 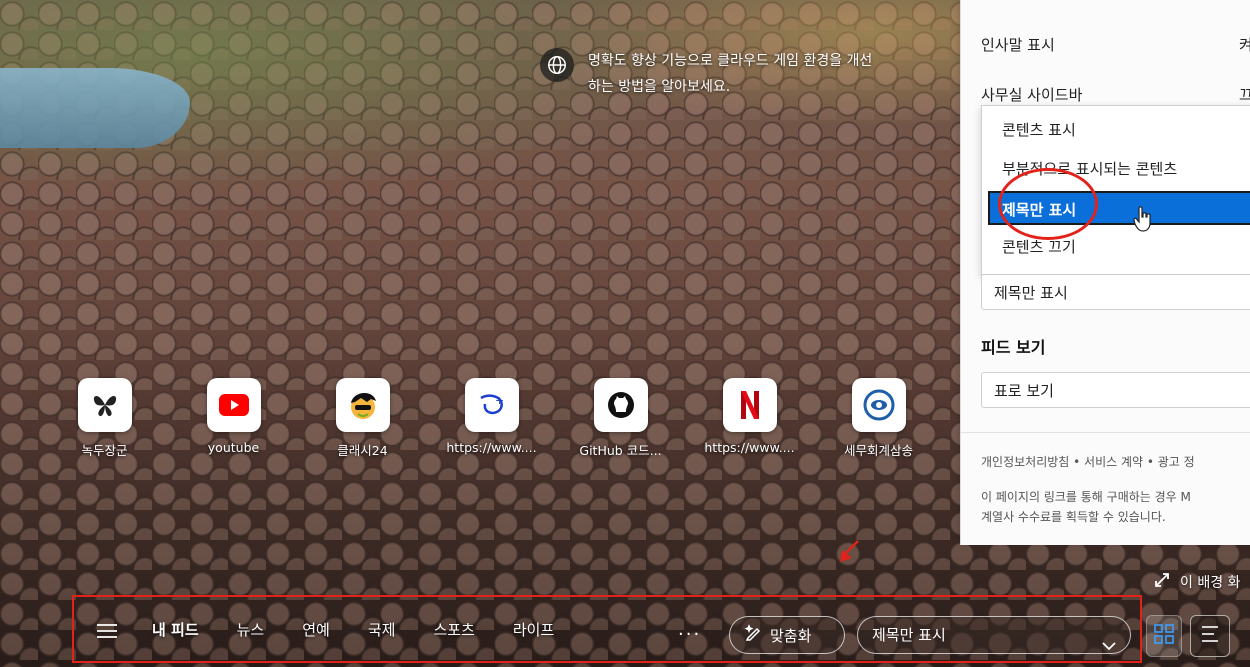 What do you see at coordinates (107, 632) in the screenshot?
I see `hamburger-menu-icon` at bounding box center [107, 632].